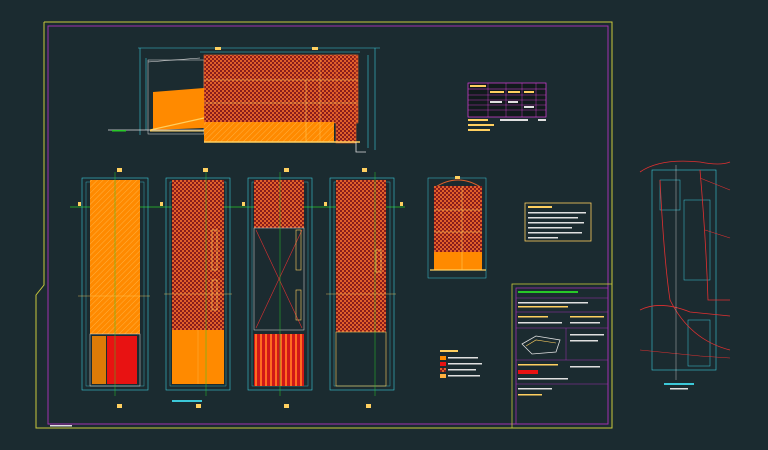  I want to click on sheet-corner-label, so click(61, 426).